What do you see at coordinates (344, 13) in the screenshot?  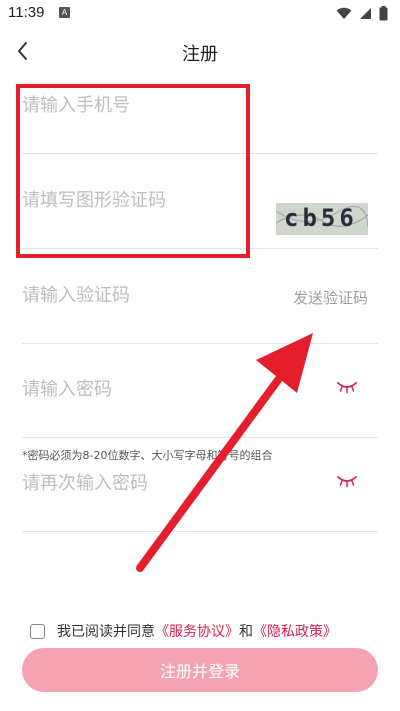 I see `wifi-icon` at bounding box center [344, 13].